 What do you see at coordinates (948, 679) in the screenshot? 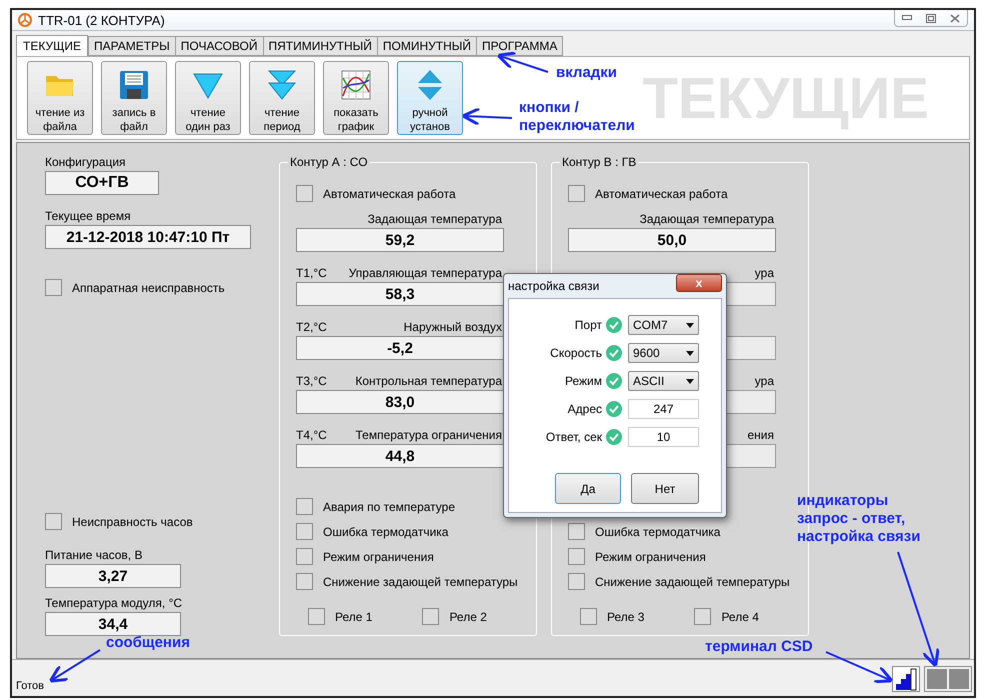
I see `request-response-indicator` at bounding box center [948, 679].